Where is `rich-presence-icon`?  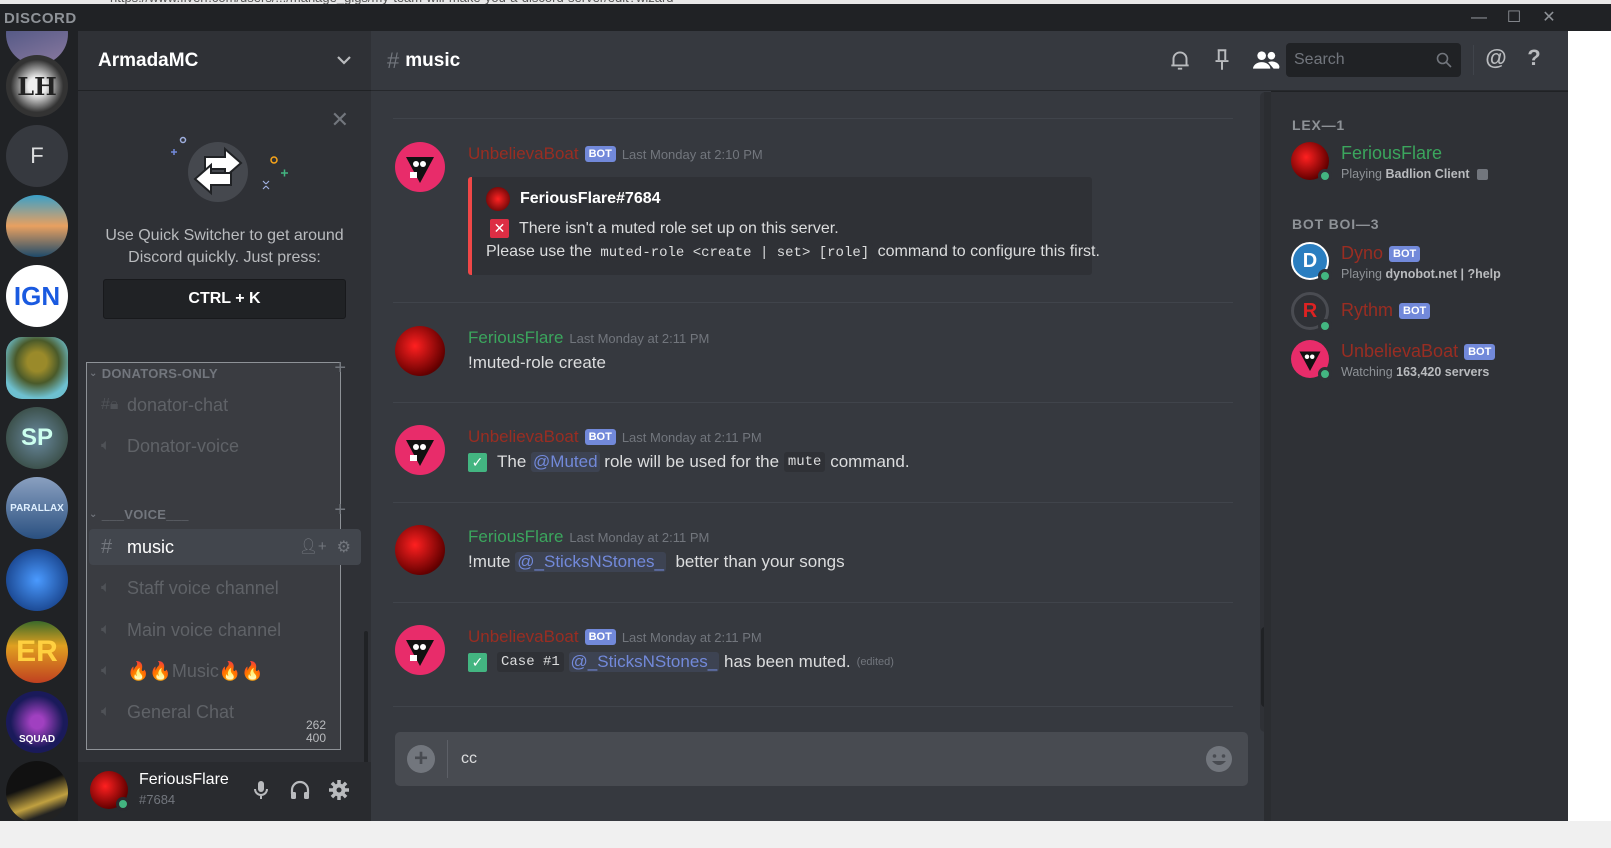 rich-presence-icon is located at coordinates (1482, 175).